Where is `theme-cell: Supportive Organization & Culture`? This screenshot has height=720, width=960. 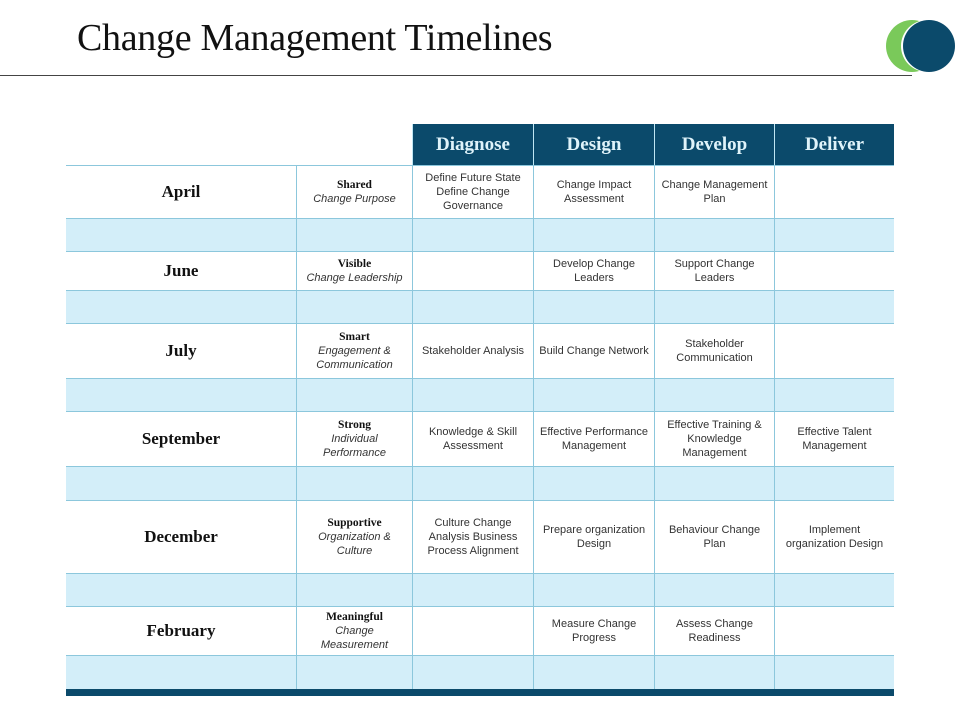 theme-cell: Supportive Organization & Culture is located at coordinates (354, 537).